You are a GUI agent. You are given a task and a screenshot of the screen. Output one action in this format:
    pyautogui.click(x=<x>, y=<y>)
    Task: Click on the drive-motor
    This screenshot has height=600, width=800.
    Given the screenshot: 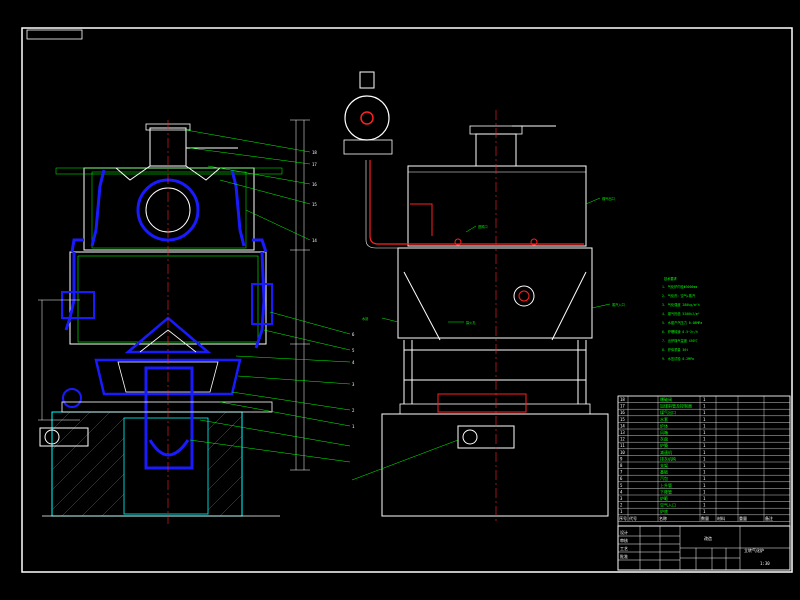 What is the action you would take?
    pyautogui.click(x=72, y=398)
    